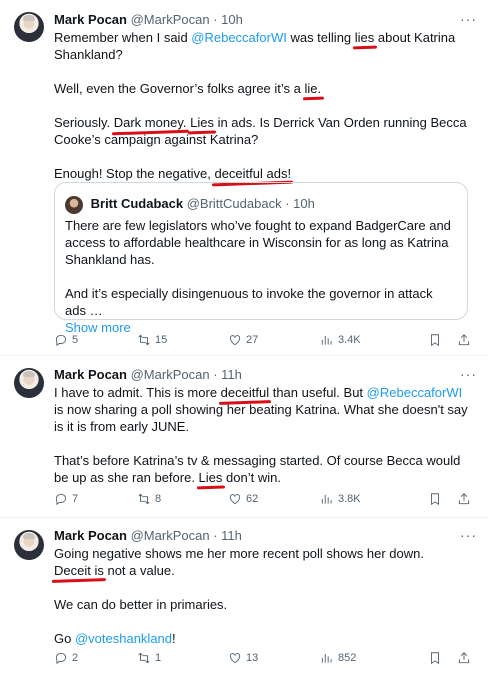  I want to click on text-span: I have to admit. This is more, so click(137, 392).